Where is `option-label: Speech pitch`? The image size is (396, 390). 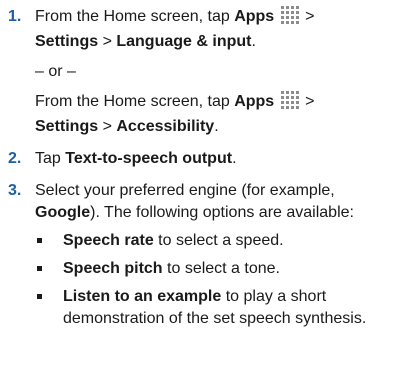
option-label: Speech pitch is located at coordinates (113, 268).